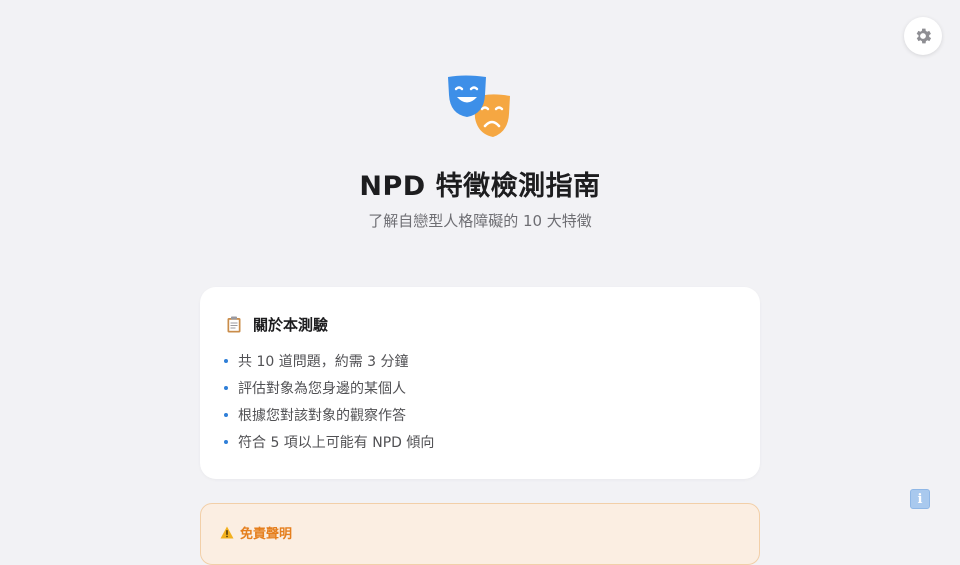 The width and height of the screenshot is (960, 565). What do you see at coordinates (291, 325) in the screenshot?
I see `about-card-title: 關於本測驗` at bounding box center [291, 325].